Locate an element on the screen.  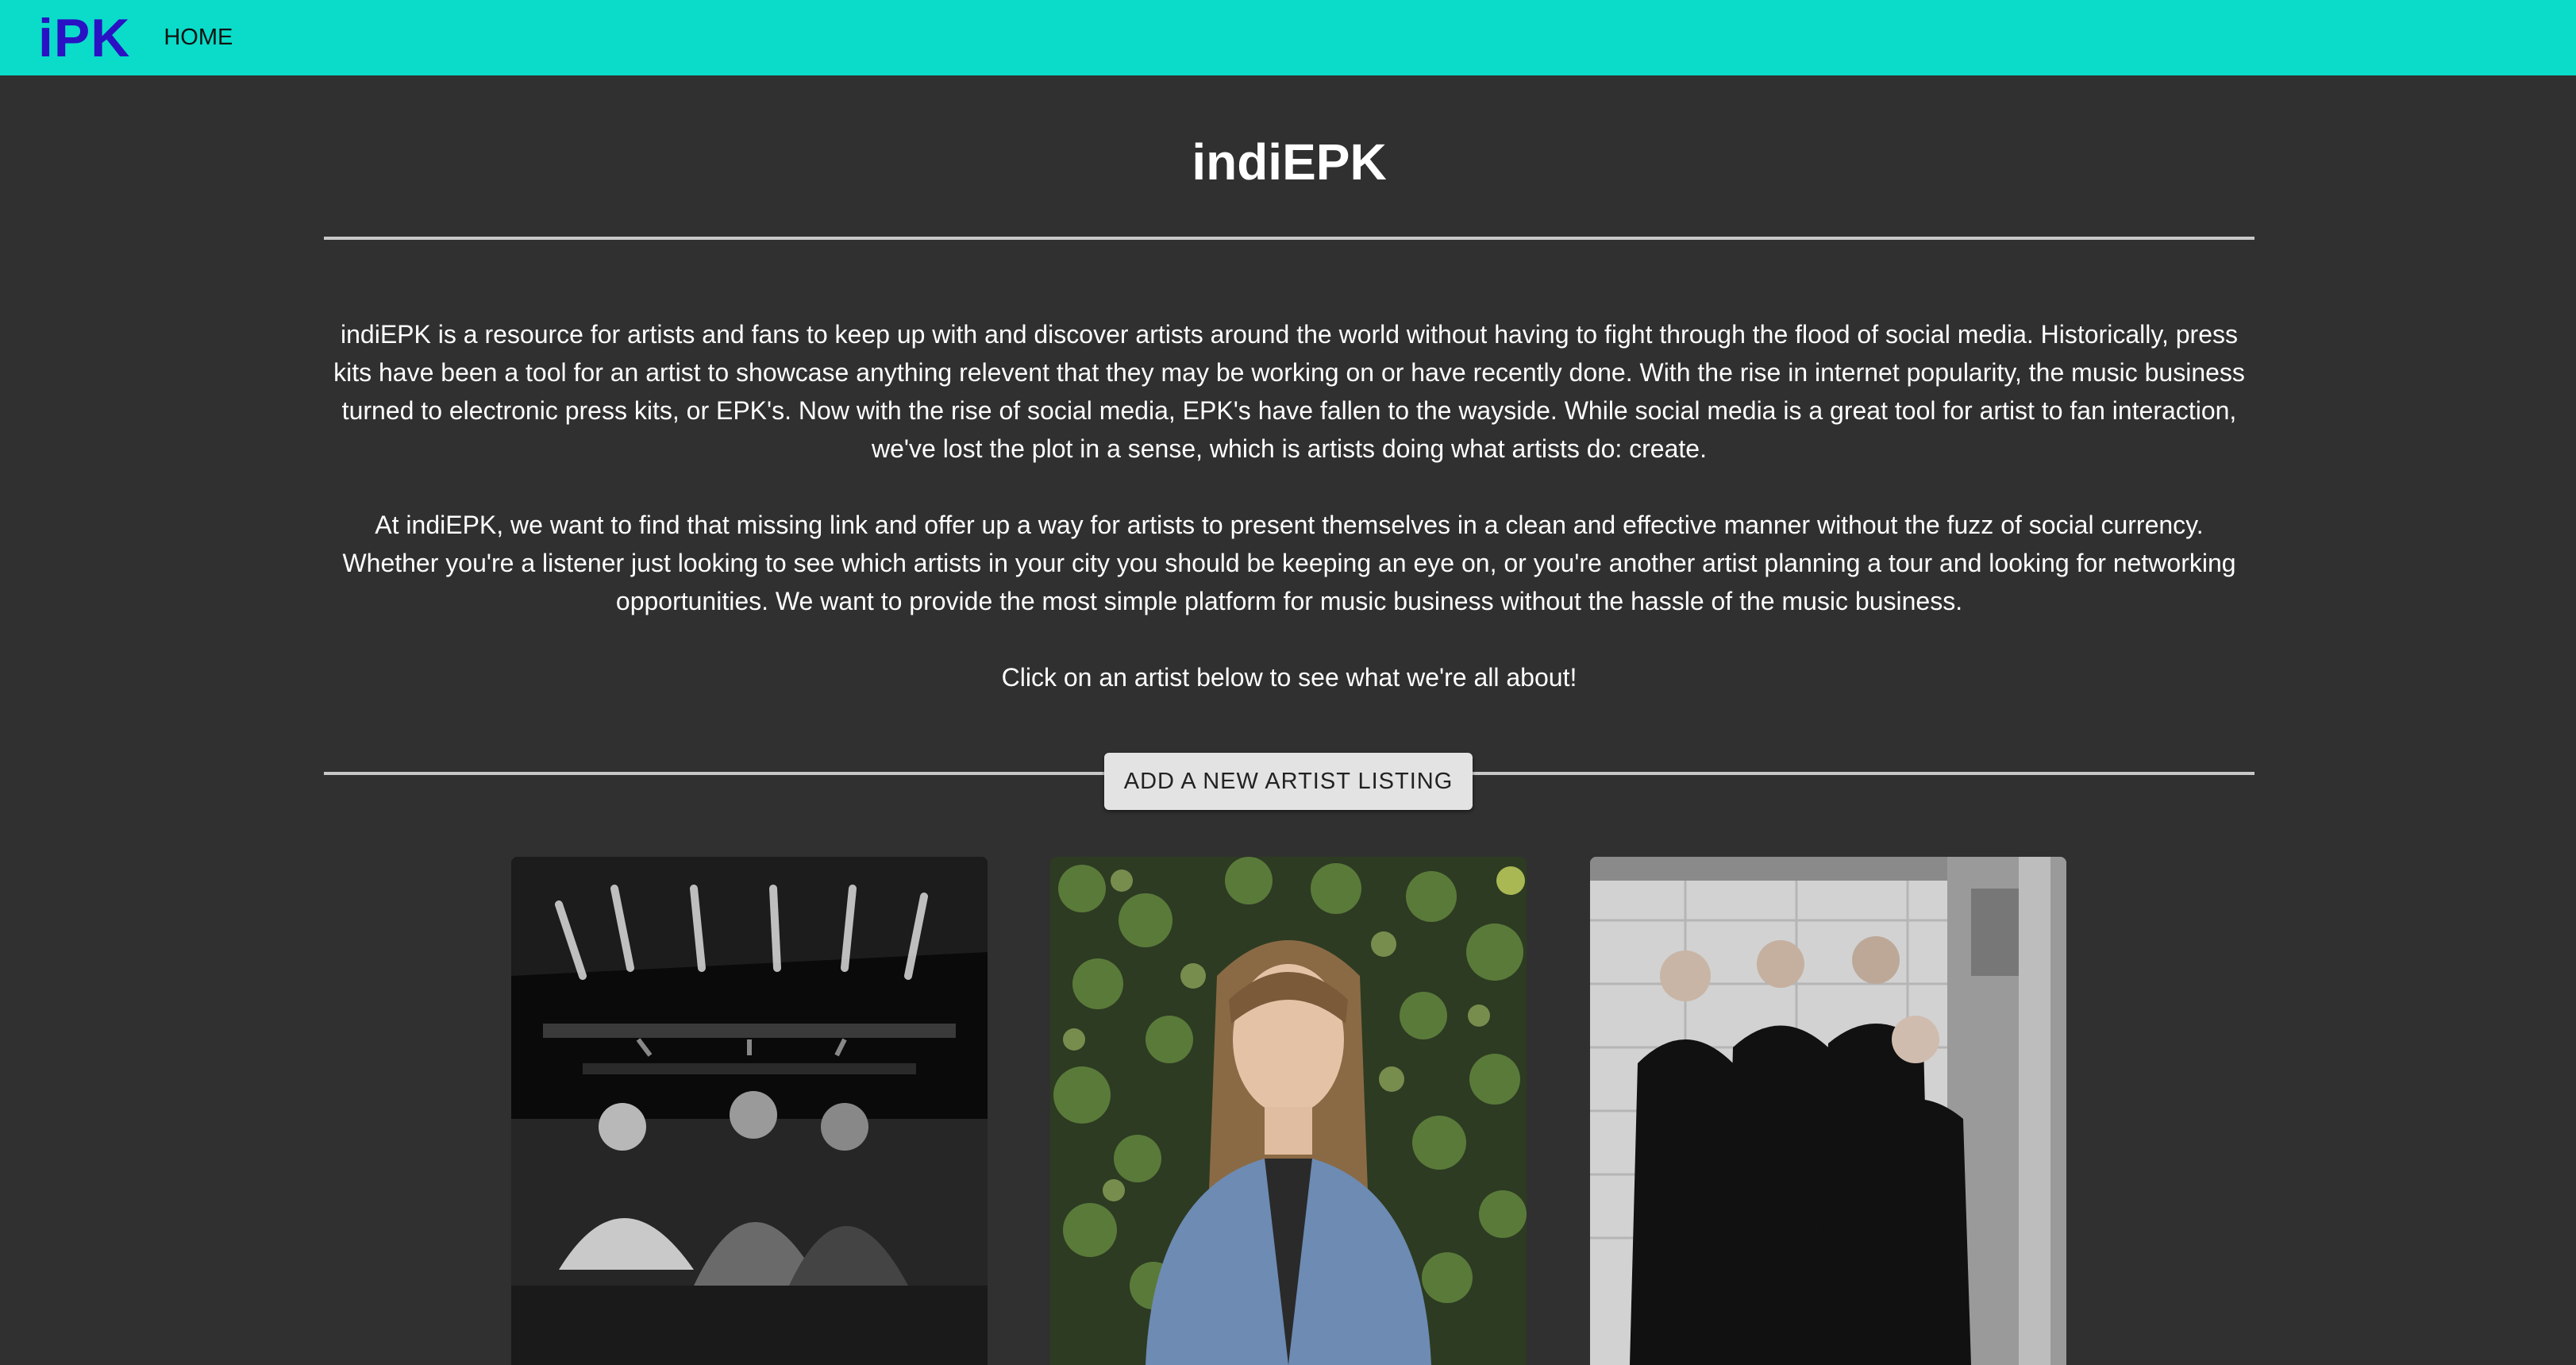
page-title: indiEPK is located at coordinates (1289, 162).